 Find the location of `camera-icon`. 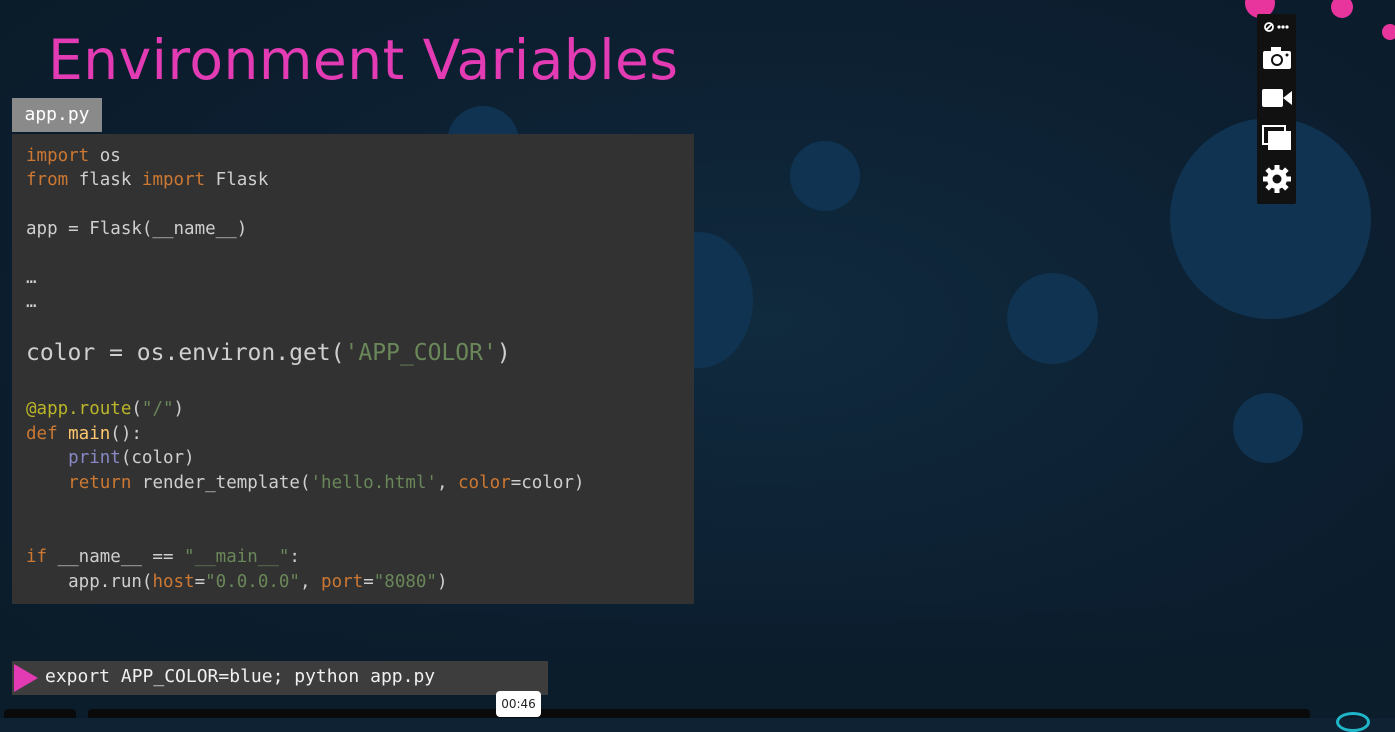

camera-icon is located at coordinates (1276, 58).